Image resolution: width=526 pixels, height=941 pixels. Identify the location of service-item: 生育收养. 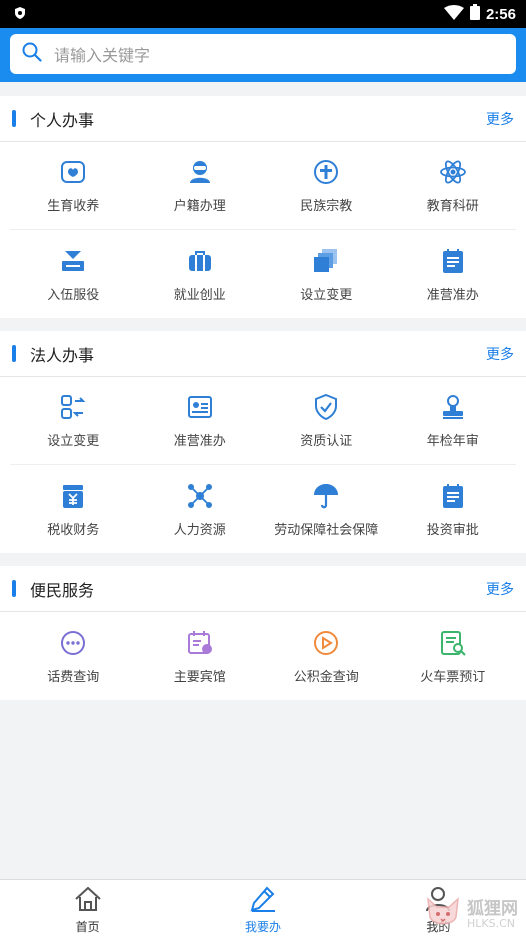
(73, 185).